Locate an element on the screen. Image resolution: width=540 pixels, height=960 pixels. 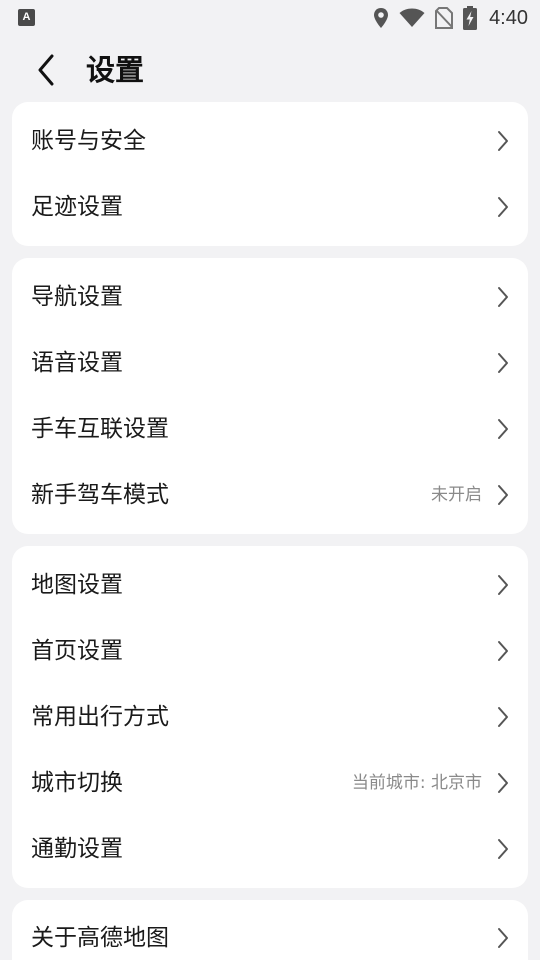
settings-item-about: 关于高德地图 is located at coordinates (270, 932).